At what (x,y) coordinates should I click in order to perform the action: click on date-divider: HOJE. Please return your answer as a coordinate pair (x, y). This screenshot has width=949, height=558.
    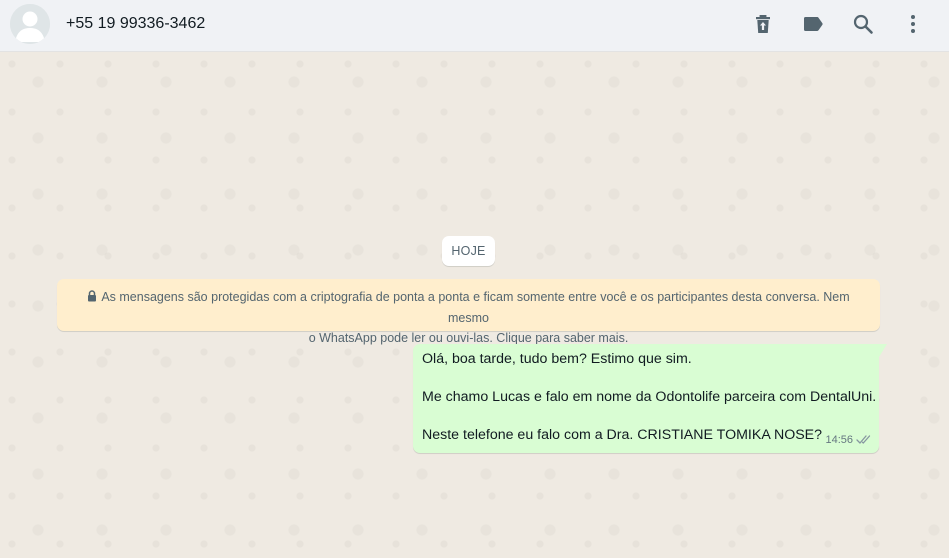
    Looking at the image, I should click on (468, 251).